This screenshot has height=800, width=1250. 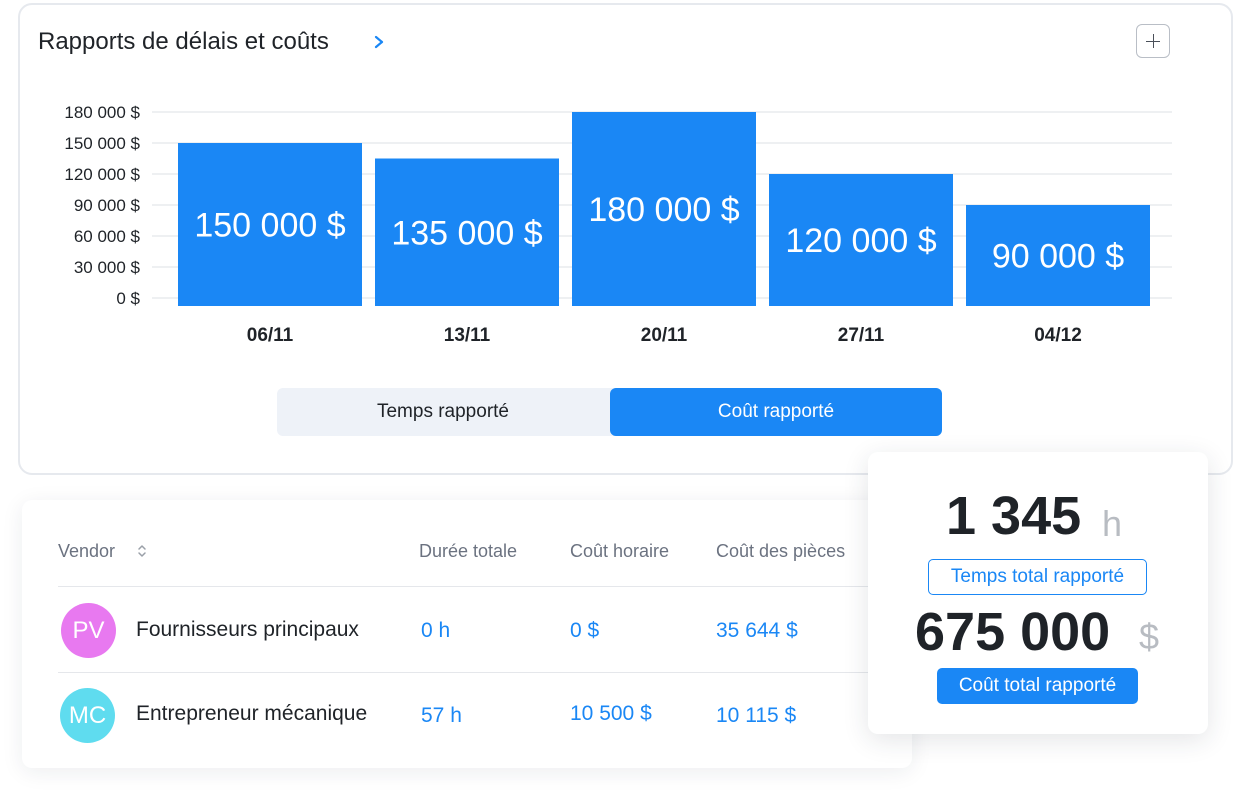 What do you see at coordinates (443, 412) in the screenshot?
I see `toggle-reported-time: Temps rapporté` at bounding box center [443, 412].